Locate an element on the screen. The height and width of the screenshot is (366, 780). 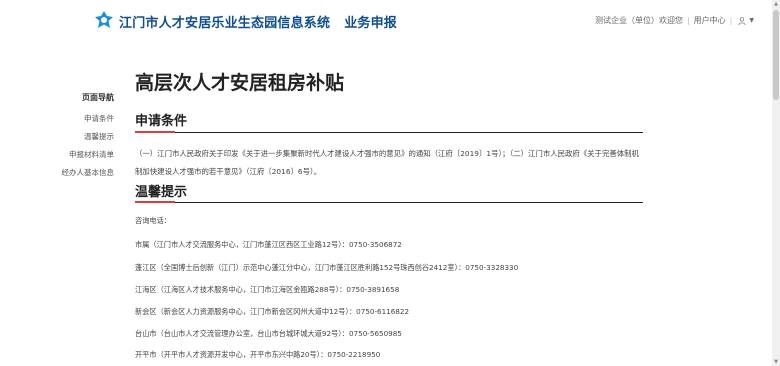
consult-phone-label: 咨询电话： is located at coordinates (153, 220).